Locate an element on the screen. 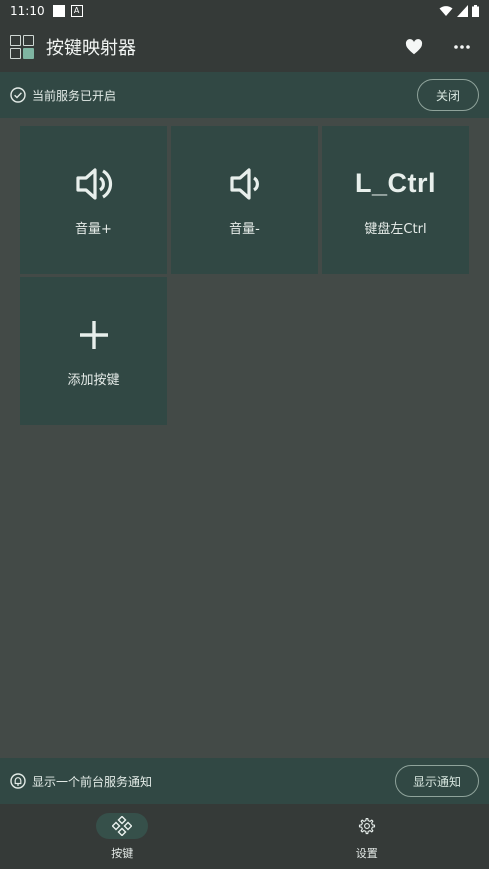  key-label: 键盘左Ctrl is located at coordinates (395, 229).